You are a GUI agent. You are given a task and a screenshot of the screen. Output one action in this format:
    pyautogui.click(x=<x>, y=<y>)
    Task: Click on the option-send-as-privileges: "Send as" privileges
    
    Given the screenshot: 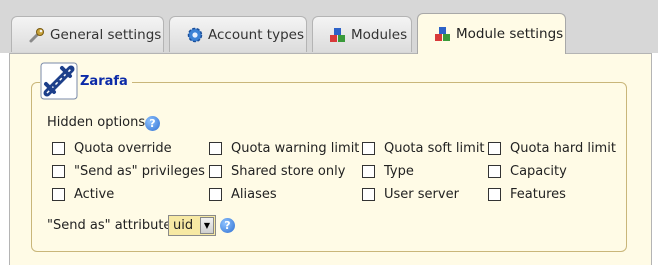 What is the action you would take?
    pyautogui.click(x=128, y=171)
    